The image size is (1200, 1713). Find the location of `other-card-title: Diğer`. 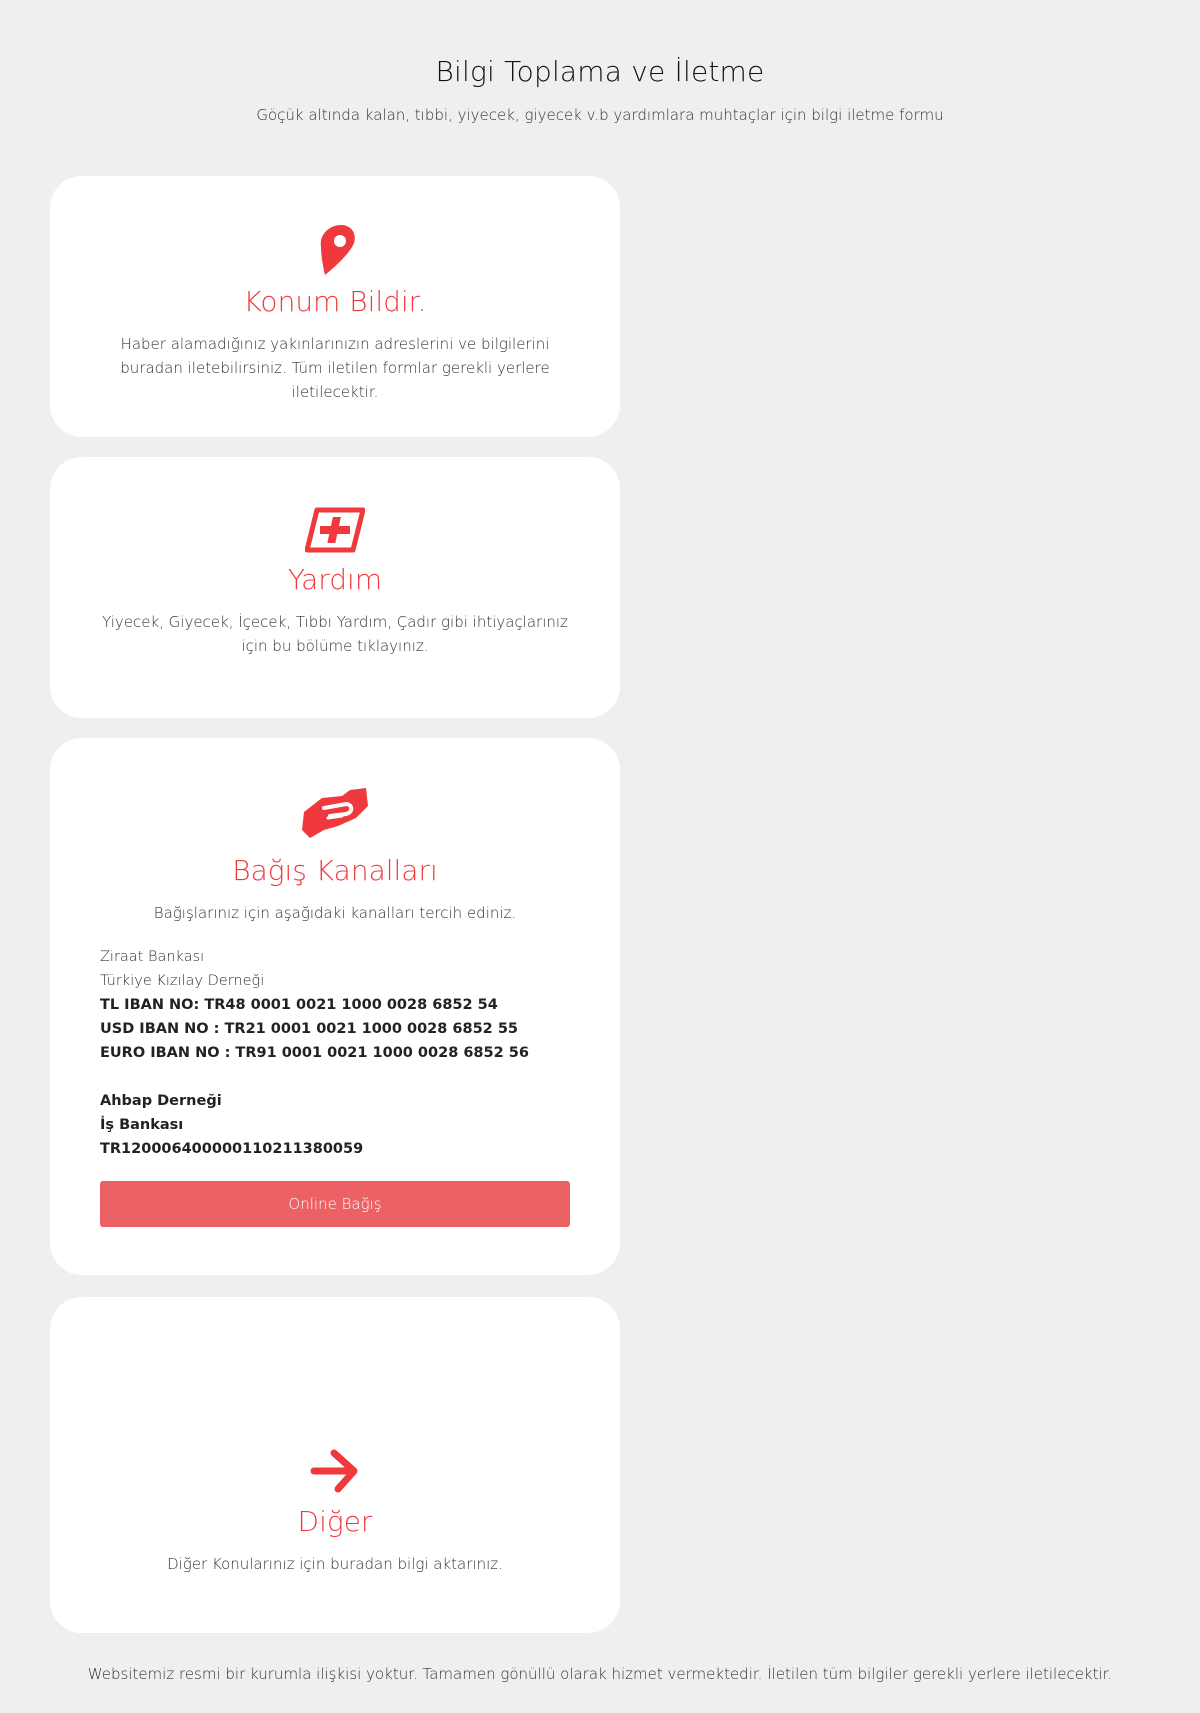

other-card-title: Diğer is located at coordinates (335, 1521).